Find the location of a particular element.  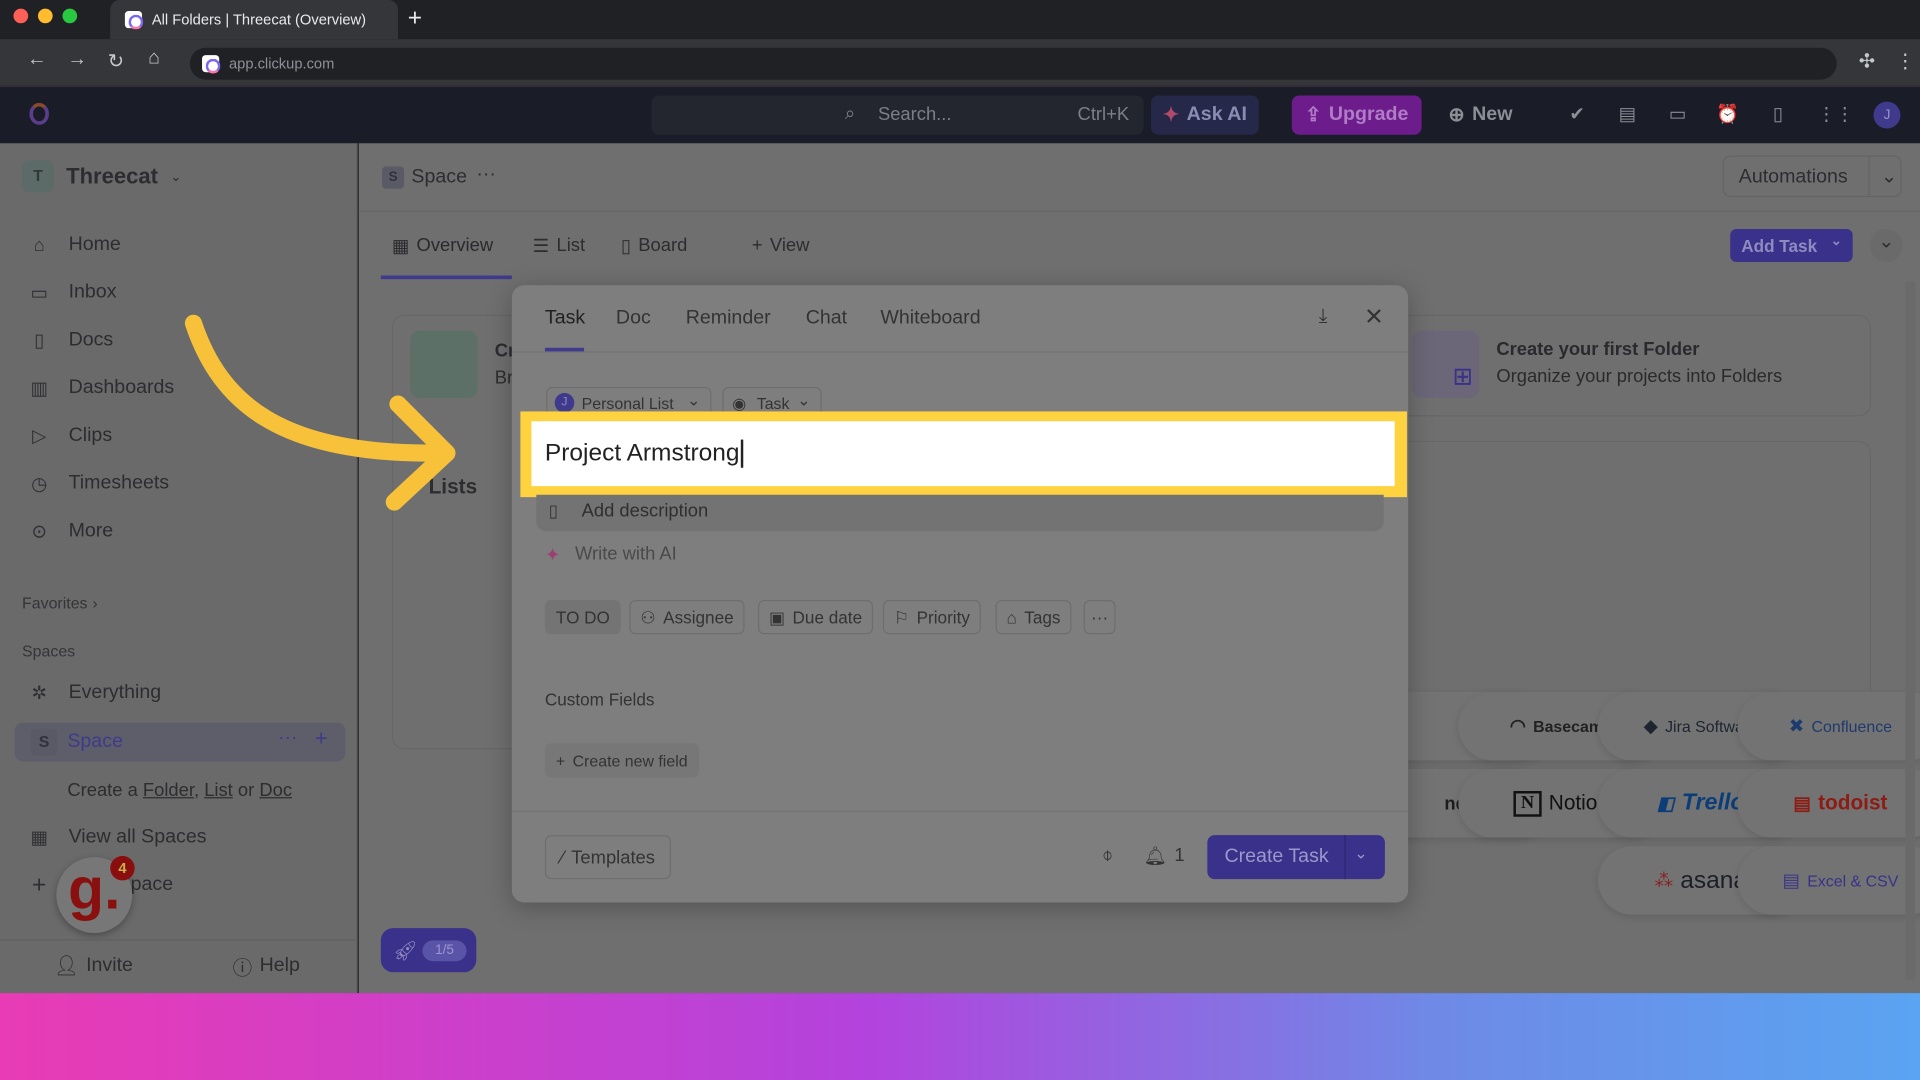

check-circle-icon: ✔ is located at coordinates (1577, 115).